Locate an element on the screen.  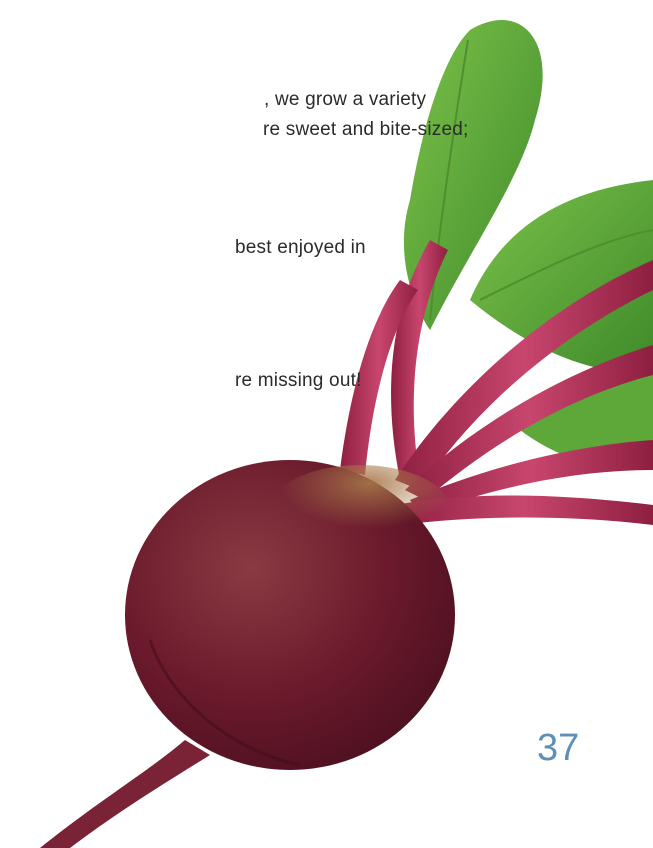
paragraph-line: best enjoyed in is located at coordinates (300, 247).